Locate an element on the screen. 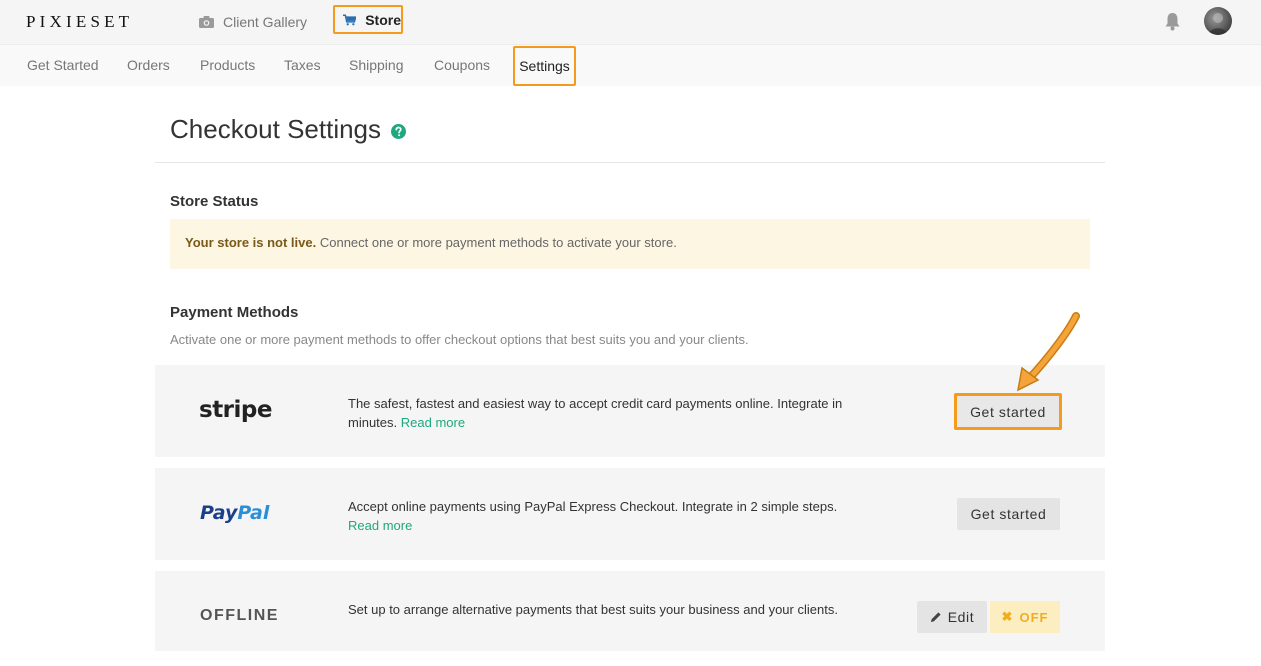  subnav-products: Products is located at coordinates (227, 65).